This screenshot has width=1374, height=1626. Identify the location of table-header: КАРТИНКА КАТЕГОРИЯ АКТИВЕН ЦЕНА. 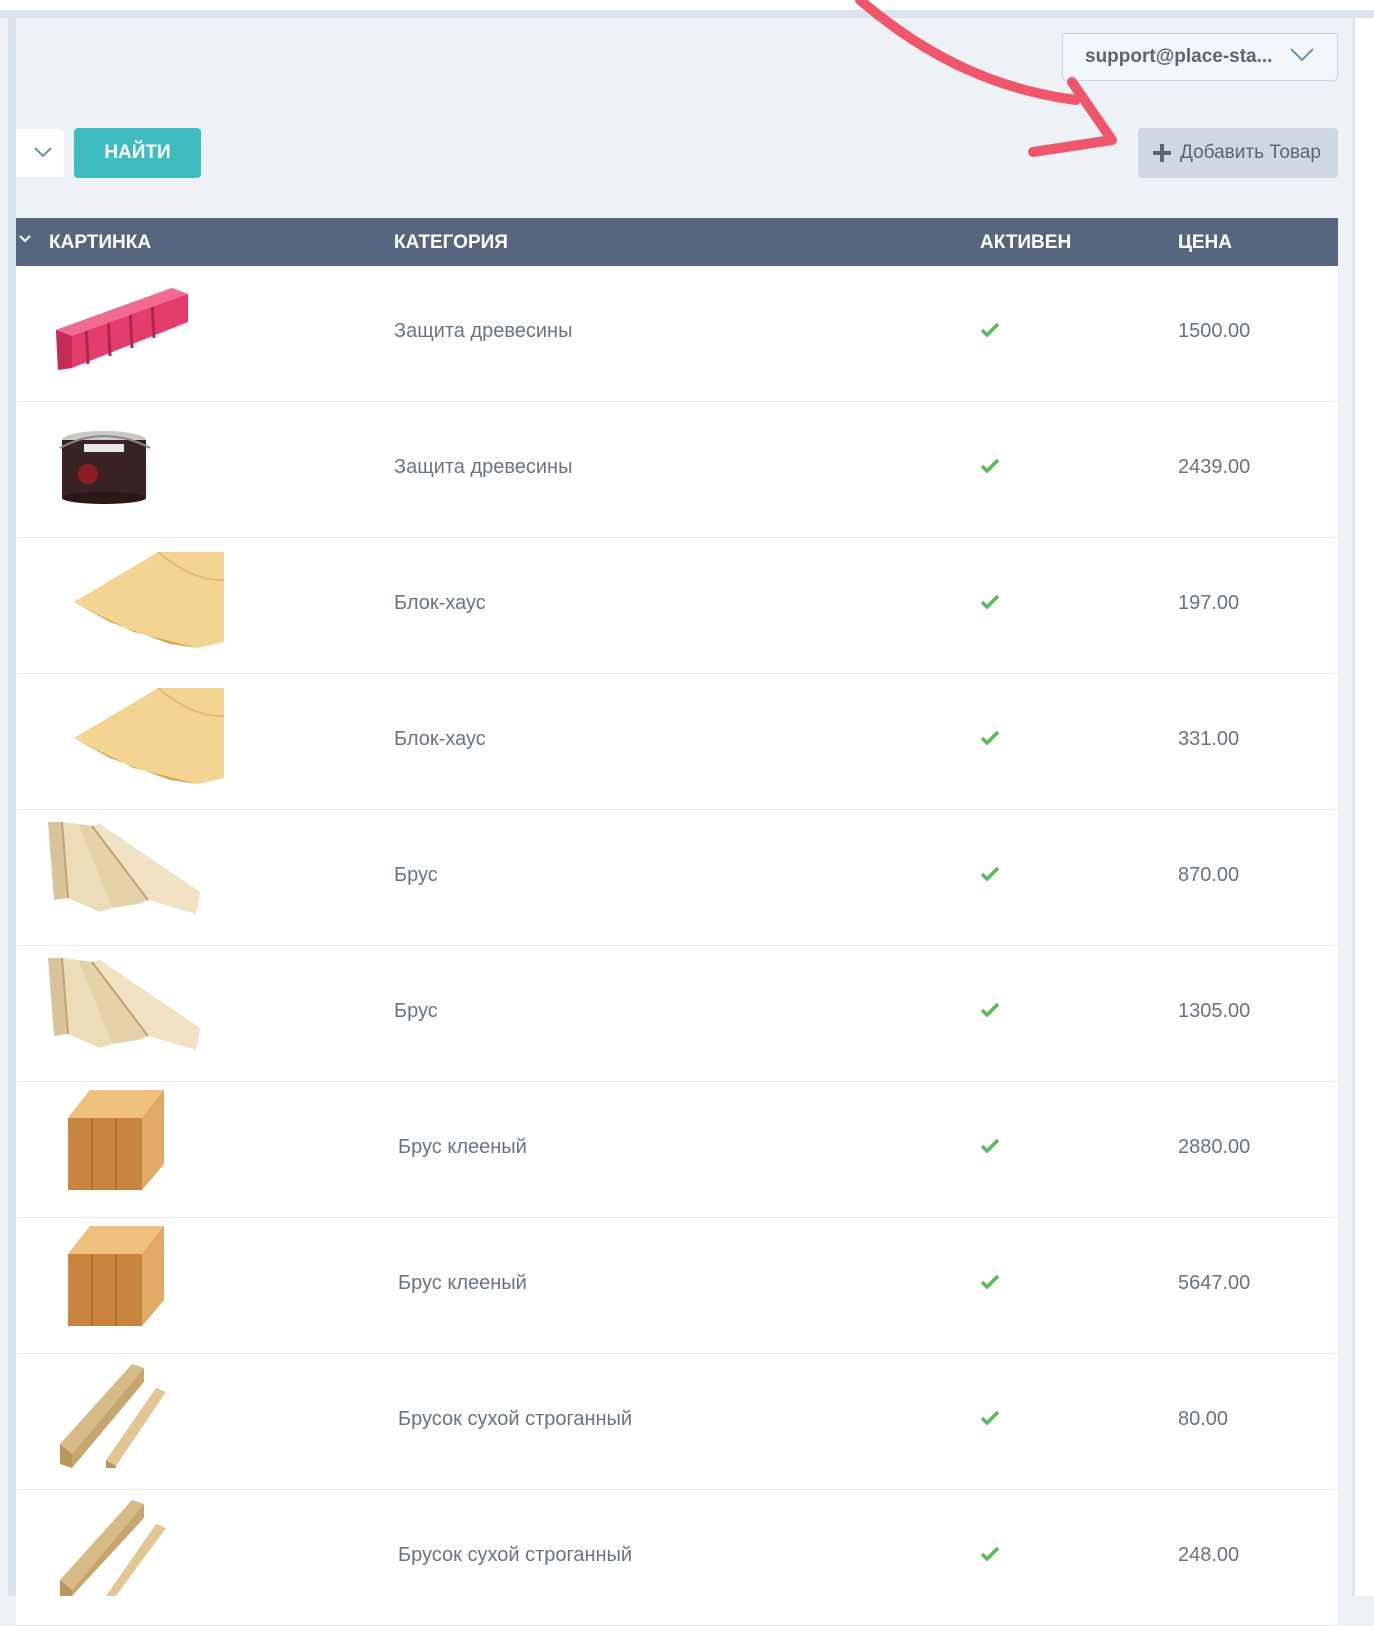
(677, 242).